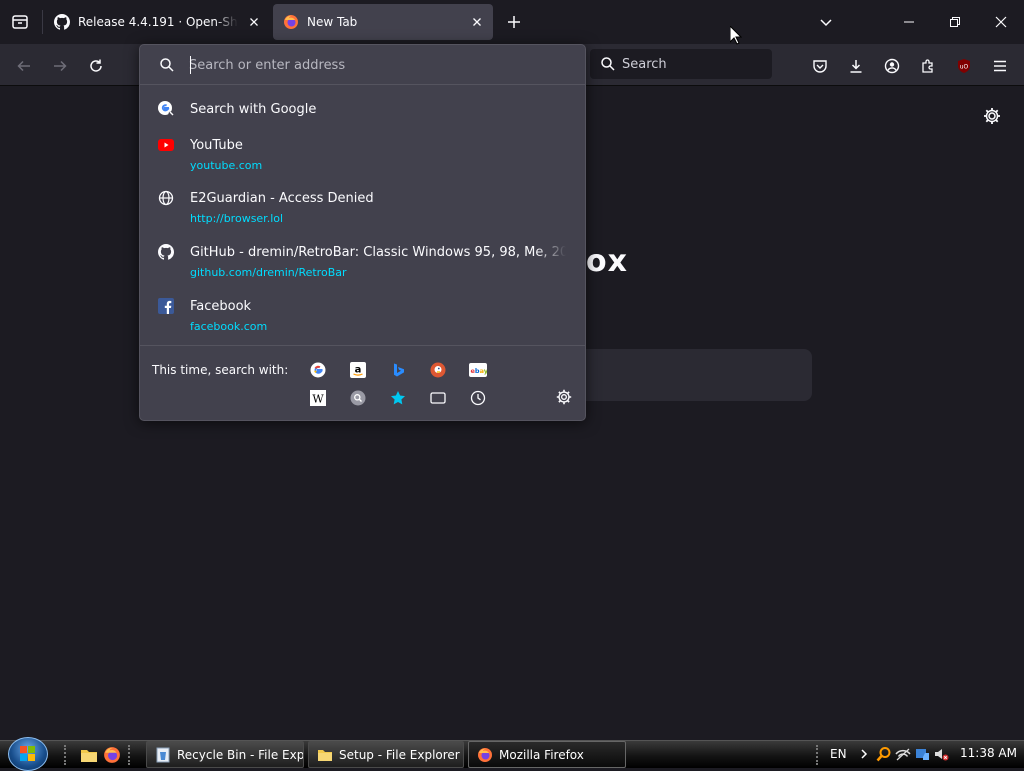 The width and height of the screenshot is (1024, 771). I want to click on restore-button, so click(955, 22).